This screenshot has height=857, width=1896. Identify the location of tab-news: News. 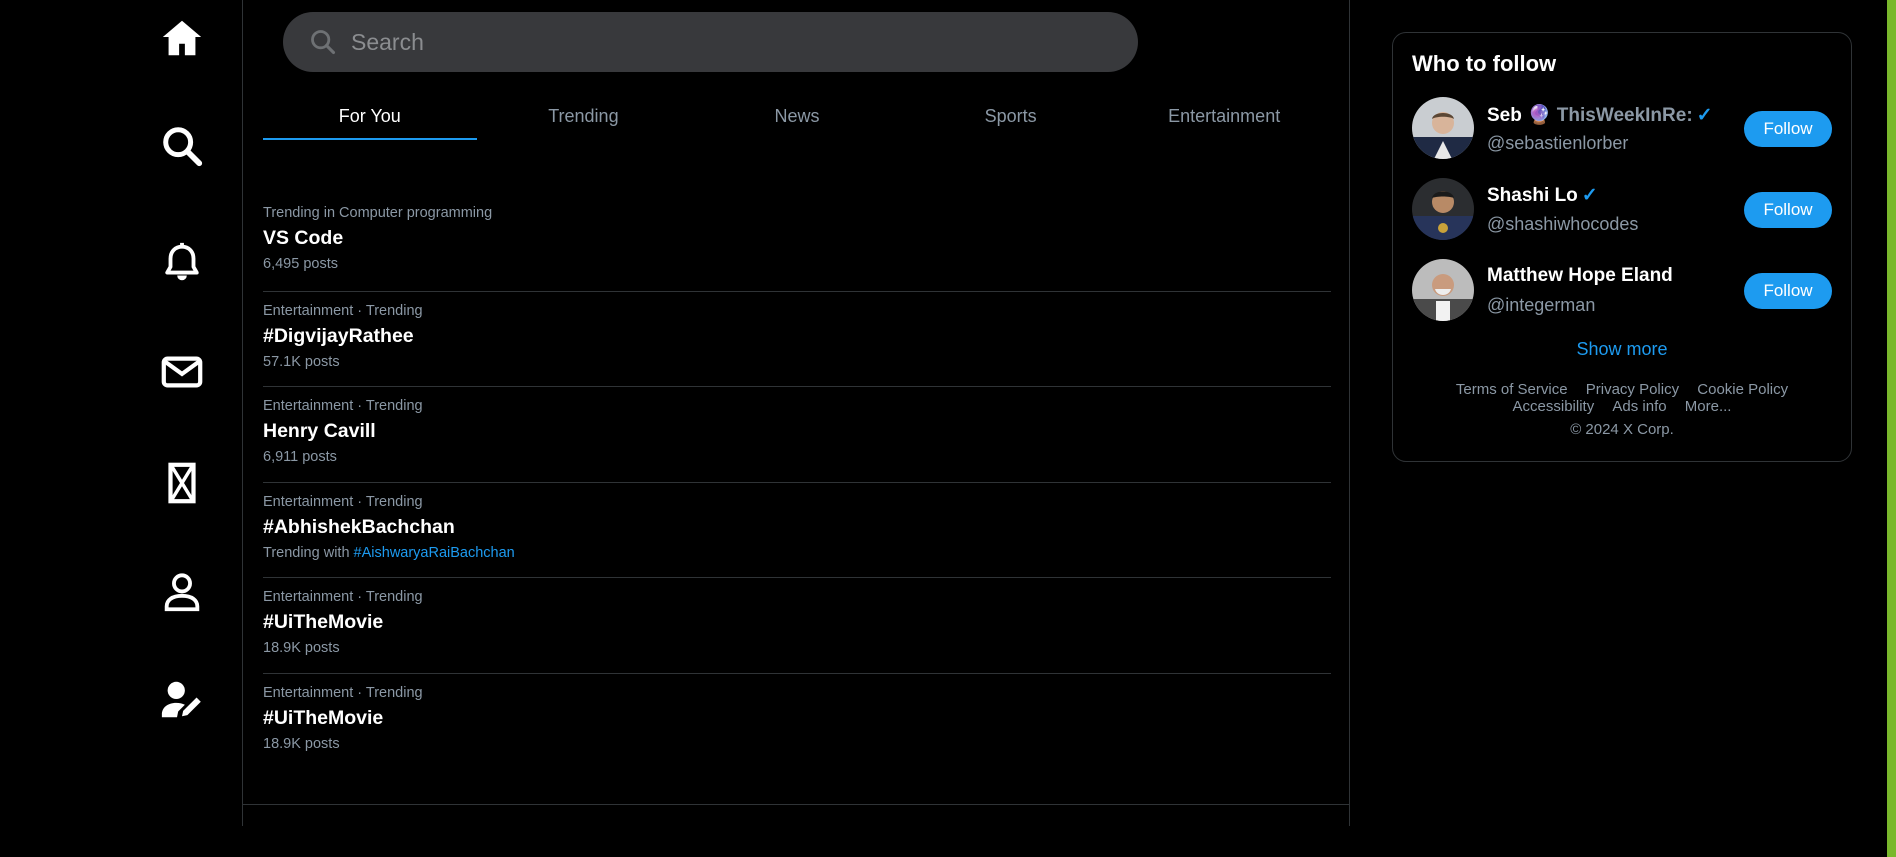
(797, 118).